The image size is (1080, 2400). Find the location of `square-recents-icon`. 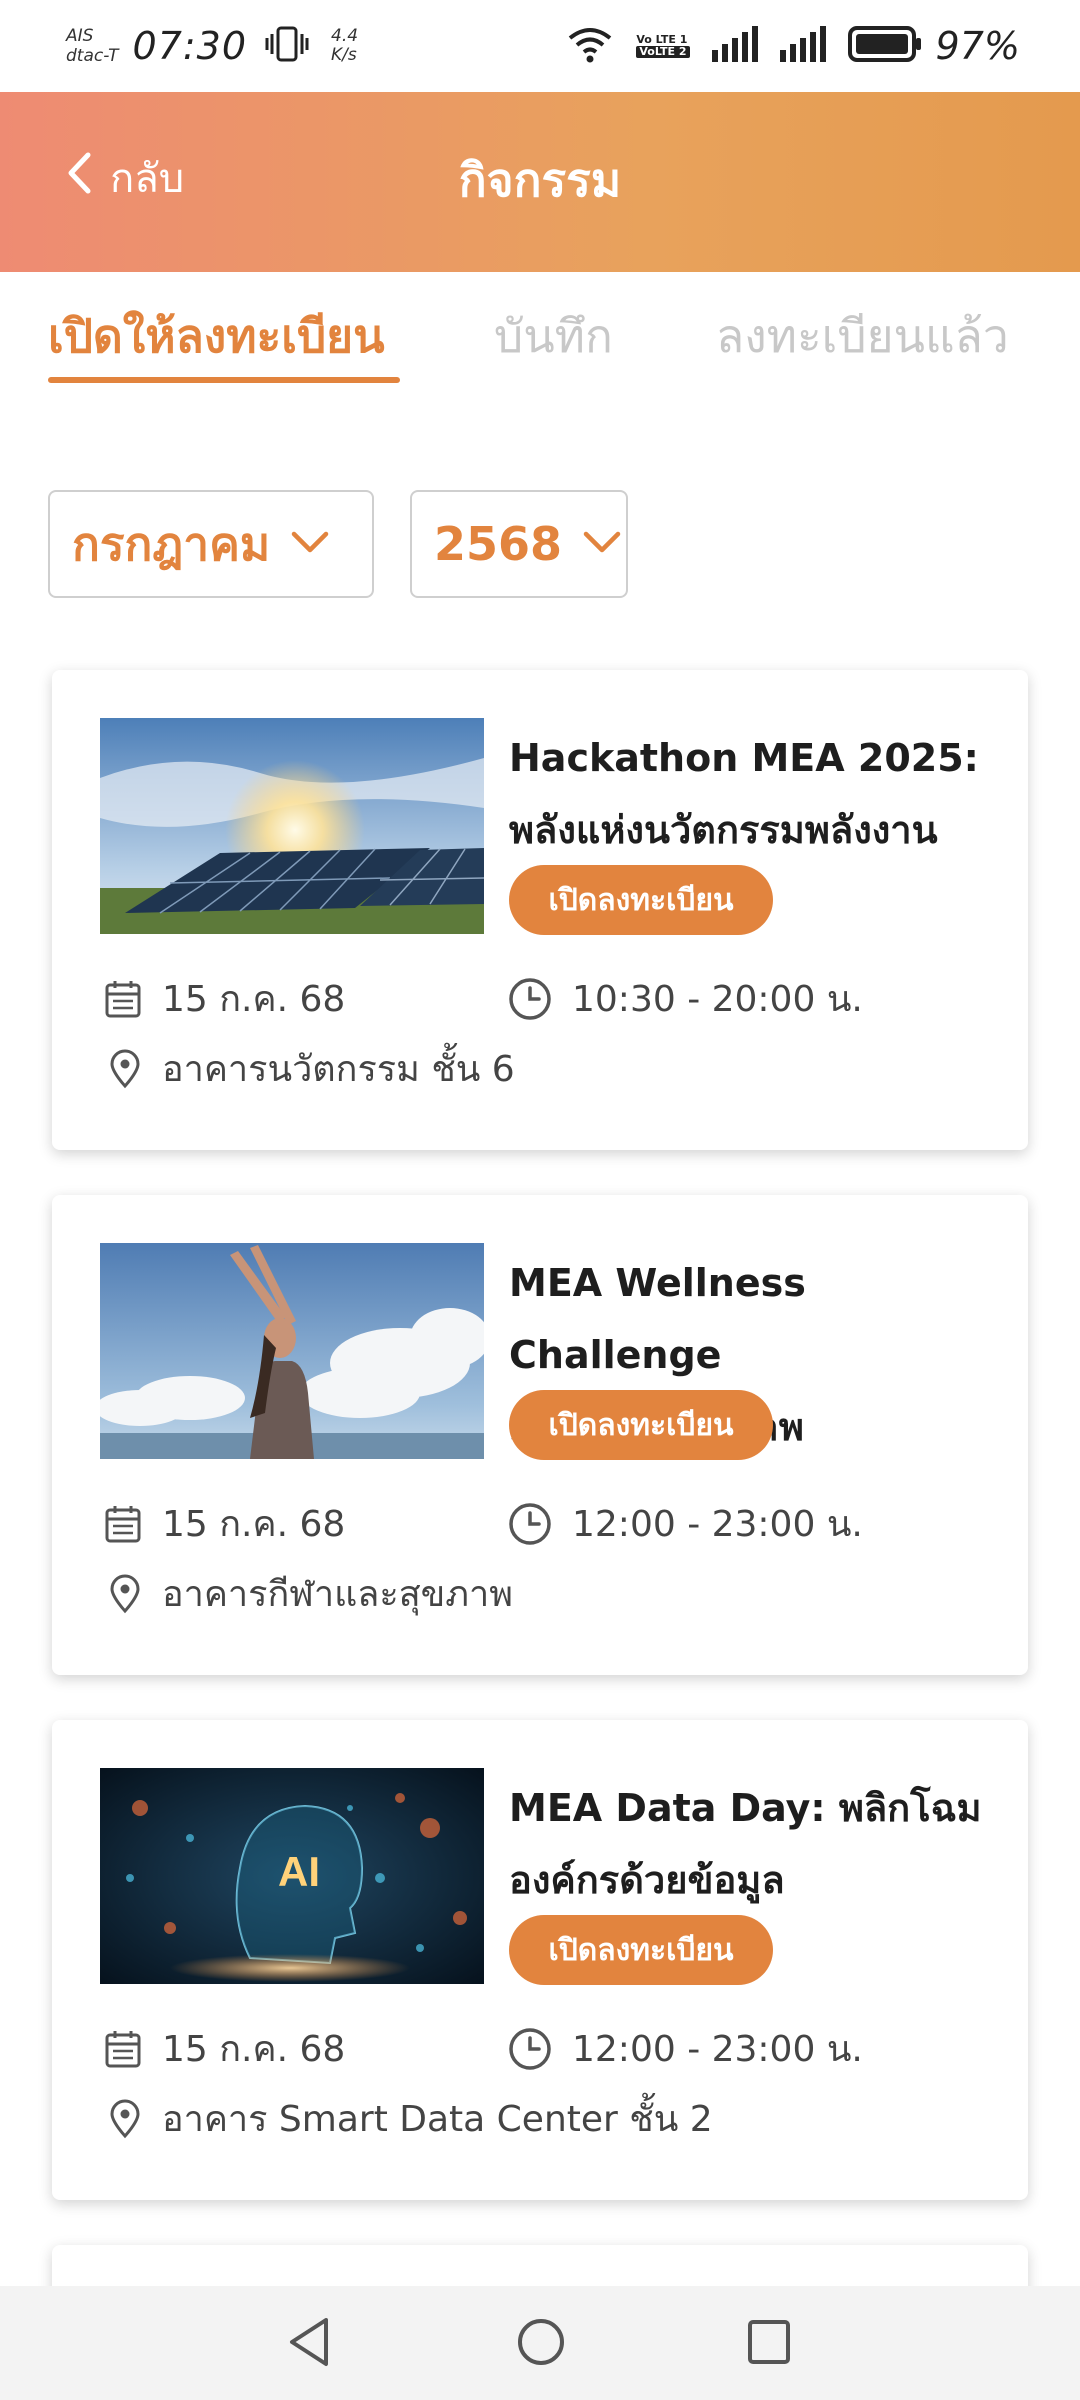

square-recents-icon is located at coordinates (769, 2342).